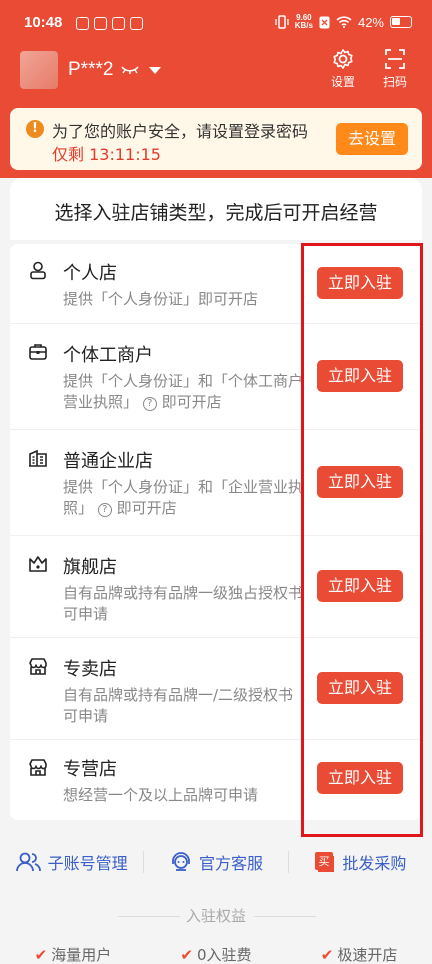 The width and height of the screenshot is (432, 964). I want to click on password-notice: ! 为了您的账户安全，请设置登录密码 仅剩 13:11:15 去设置, so click(216, 139).